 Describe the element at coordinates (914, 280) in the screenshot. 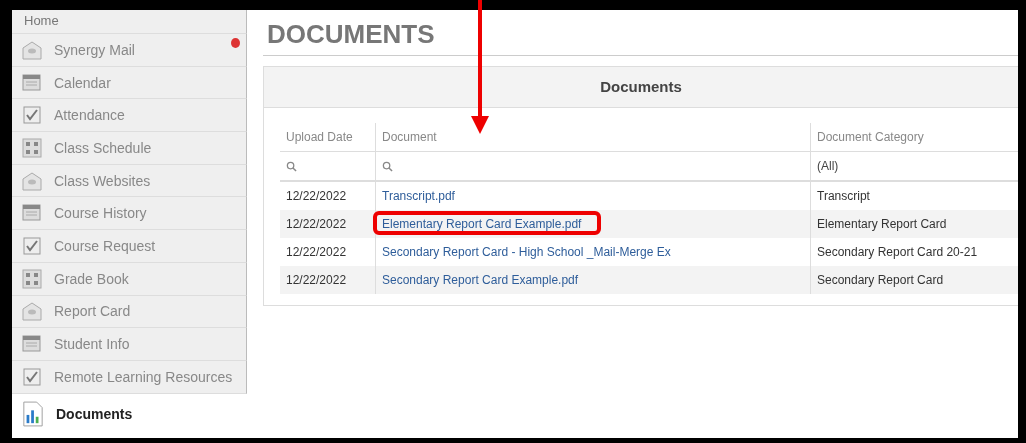

I see `category-cell: Secondary Report Card` at that location.